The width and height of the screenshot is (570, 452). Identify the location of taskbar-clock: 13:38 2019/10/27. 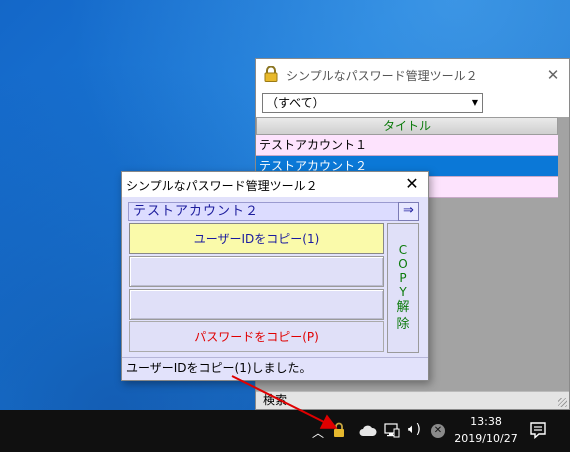
(486, 430).